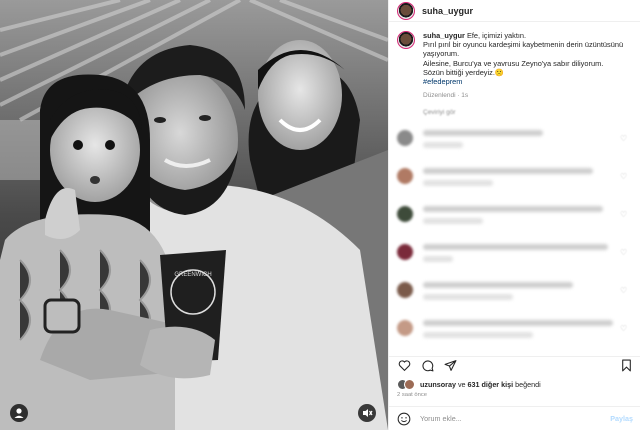  What do you see at coordinates (528, 384) in the screenshot?
I see `likes-suffix: beğendi` at bounding box center [528, 384].